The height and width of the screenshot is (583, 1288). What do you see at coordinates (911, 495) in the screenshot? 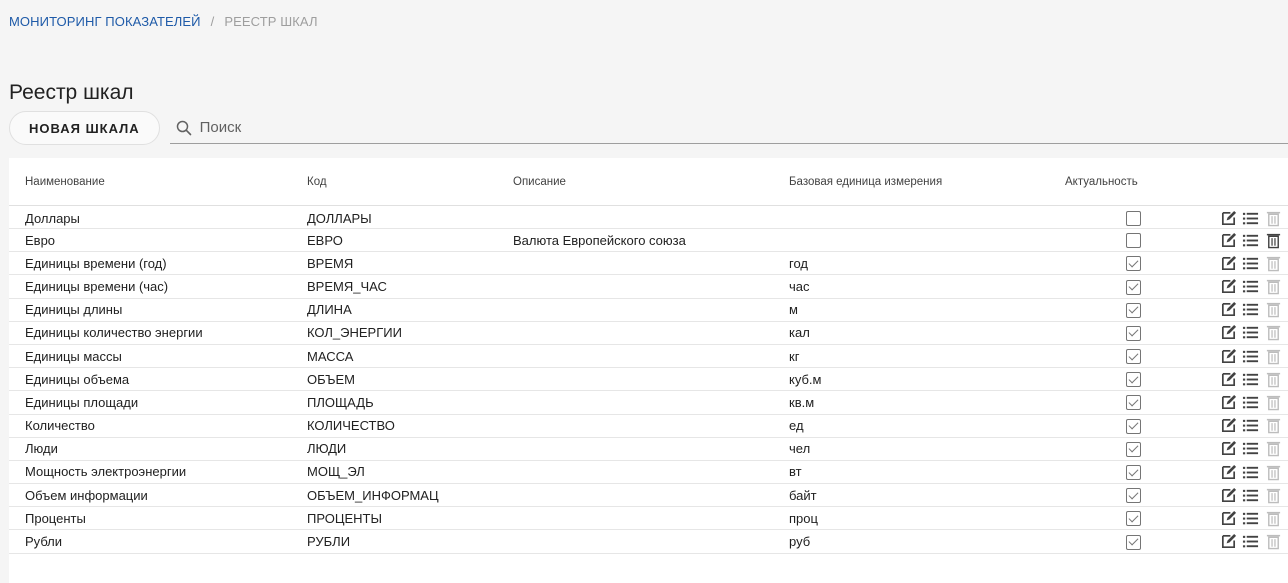
I see `cell-base-unit: байт` at bounding box center [911, 495].